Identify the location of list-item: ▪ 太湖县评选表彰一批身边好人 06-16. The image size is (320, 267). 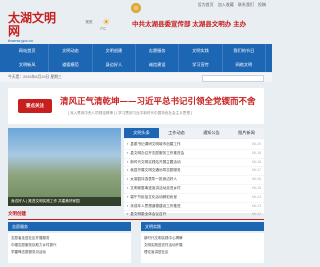
(194, 180).